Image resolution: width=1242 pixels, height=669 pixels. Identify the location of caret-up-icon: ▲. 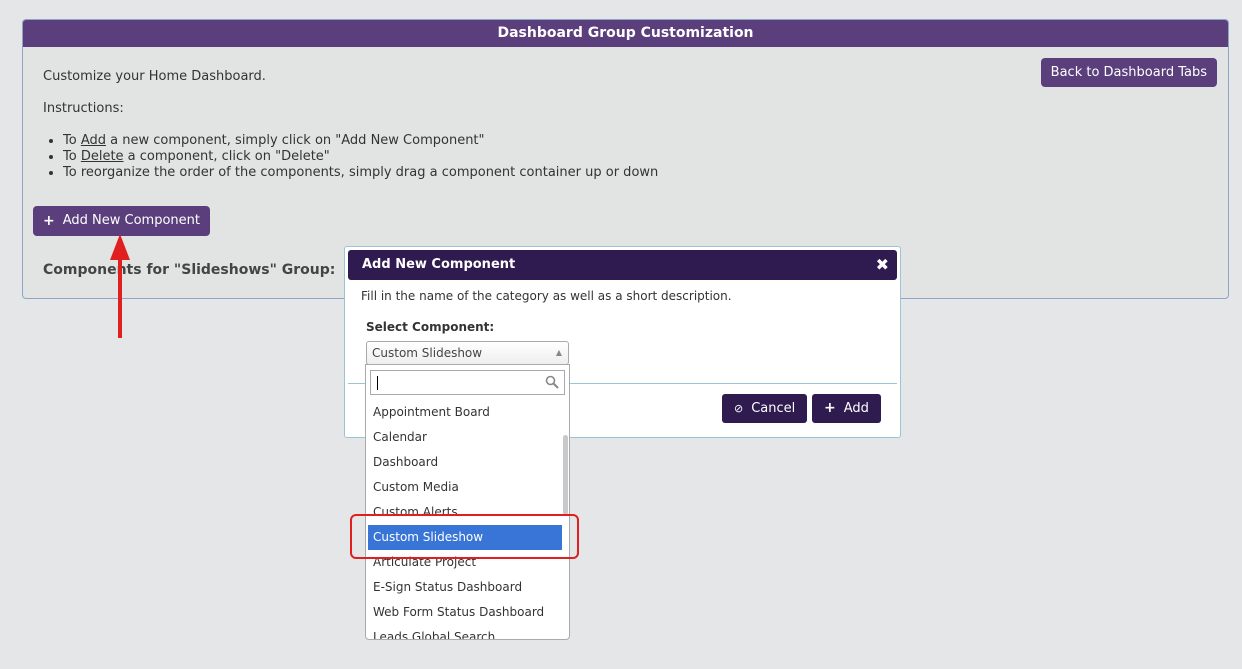
(558, 352).